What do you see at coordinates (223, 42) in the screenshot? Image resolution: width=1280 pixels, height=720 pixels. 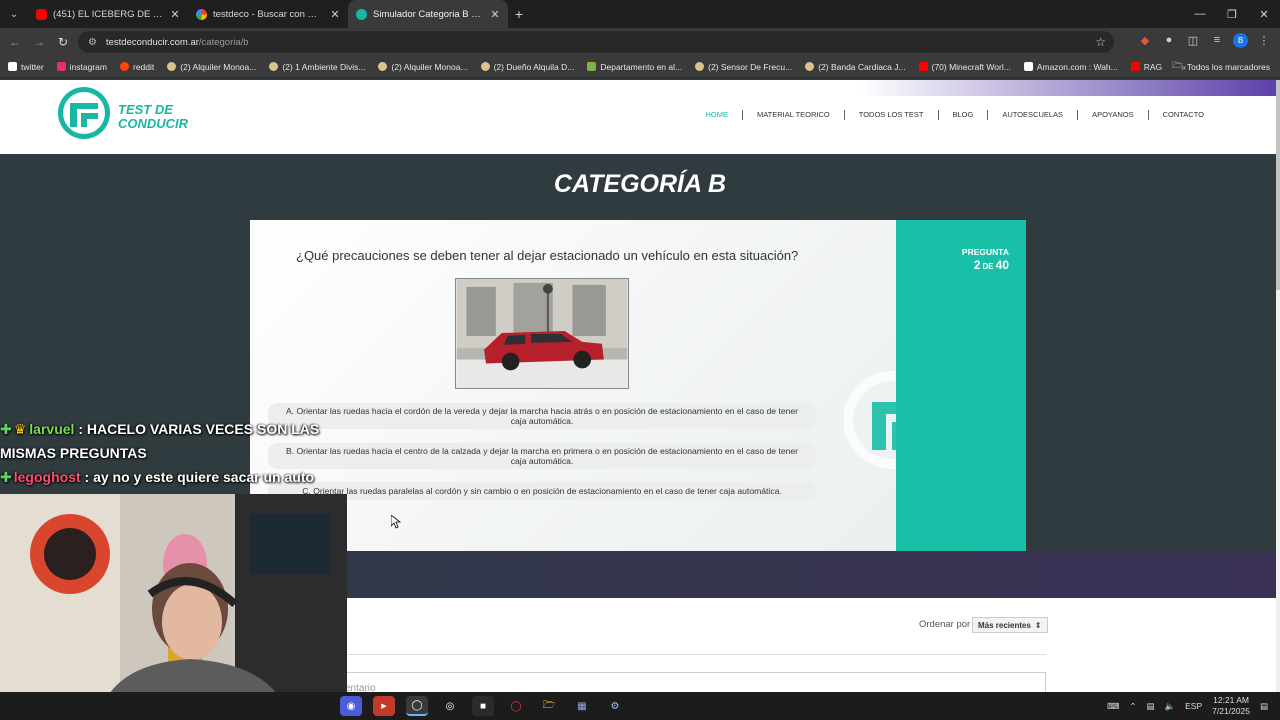 I see `url-path: /categoria/b` at bounding box center [223, 42].